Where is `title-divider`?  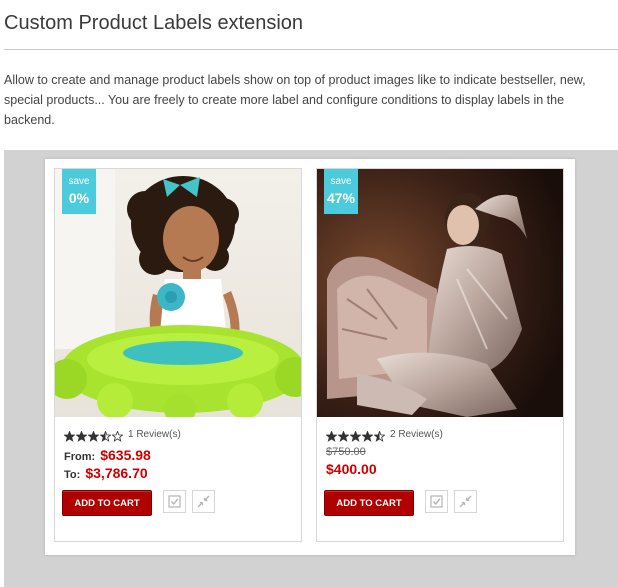 title-divider is located at coordinates (311, 49).